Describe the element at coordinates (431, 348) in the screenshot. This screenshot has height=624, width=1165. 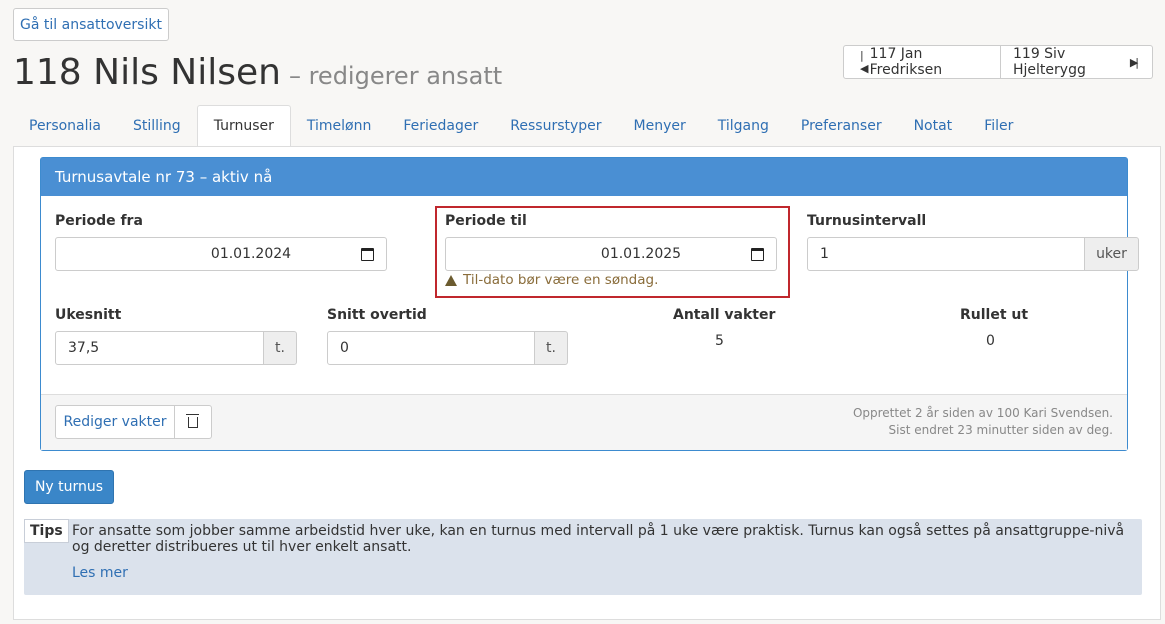
I see `average-overtime-input: 0` at that location.